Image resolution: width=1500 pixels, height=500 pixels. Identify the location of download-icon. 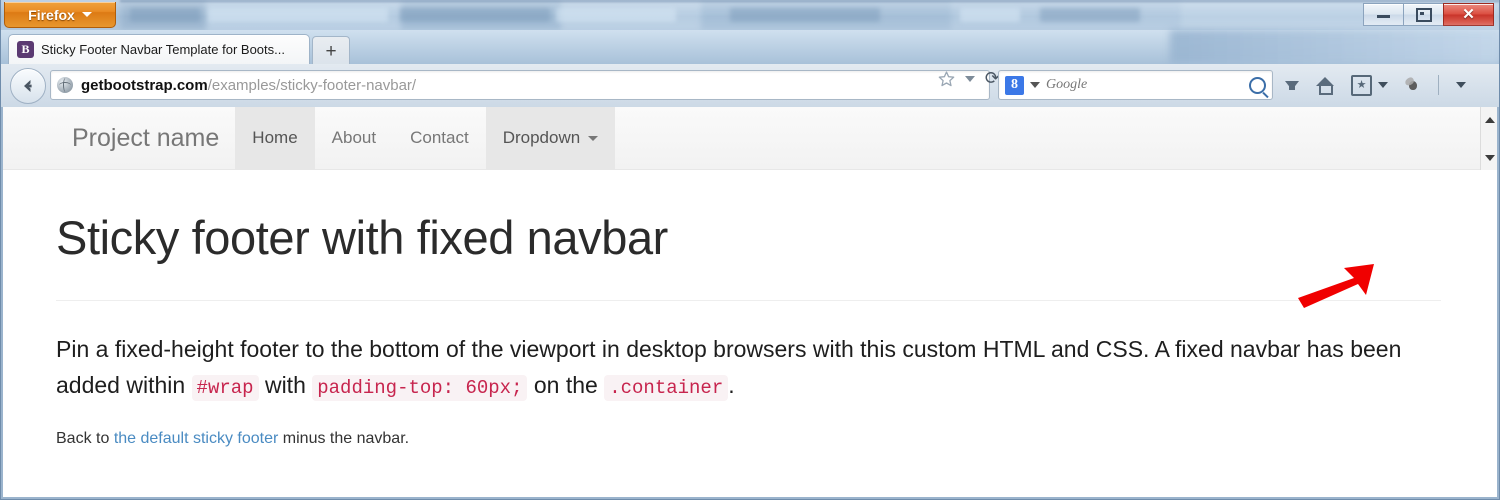
(1292, 85).